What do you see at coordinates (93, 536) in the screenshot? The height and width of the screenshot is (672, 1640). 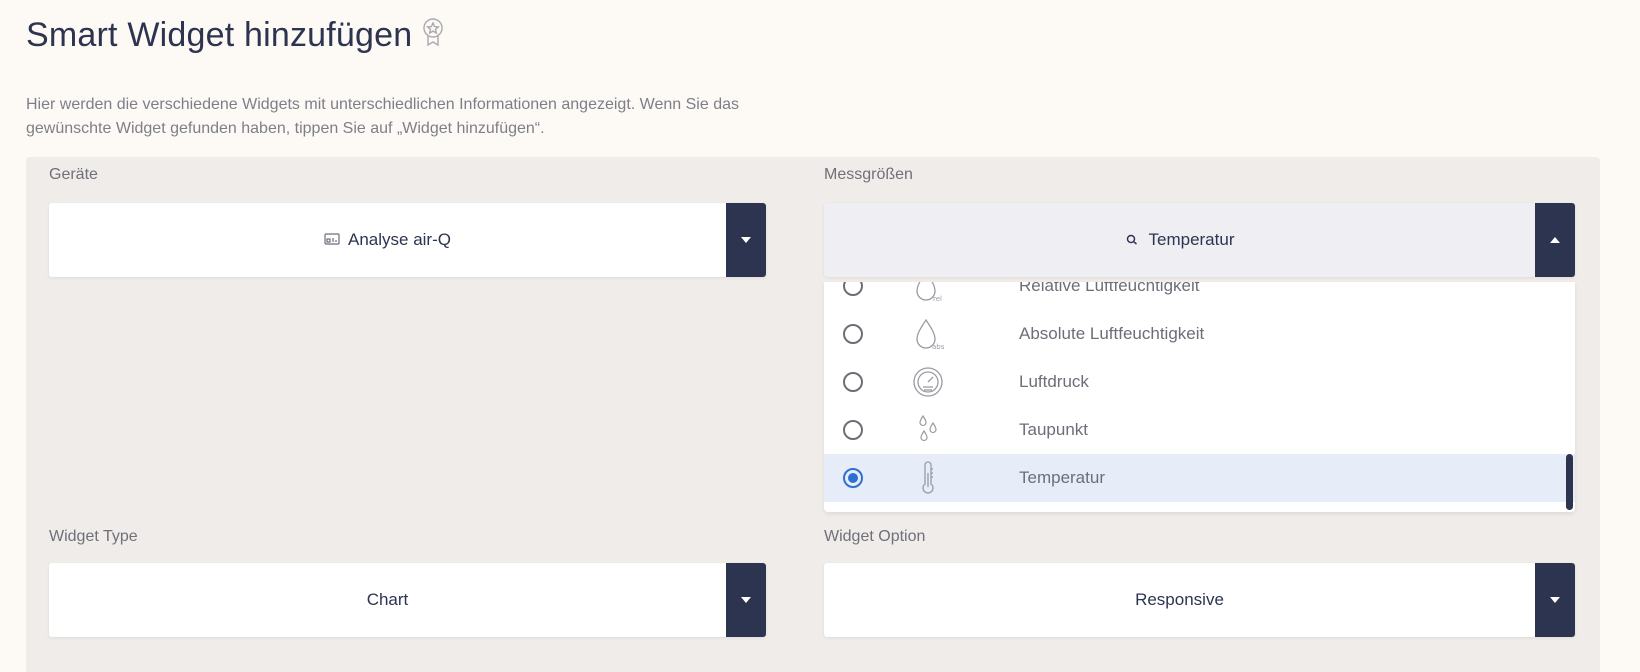 I see `widget-type-label: Widget Type` at bounding box center [93, 536].